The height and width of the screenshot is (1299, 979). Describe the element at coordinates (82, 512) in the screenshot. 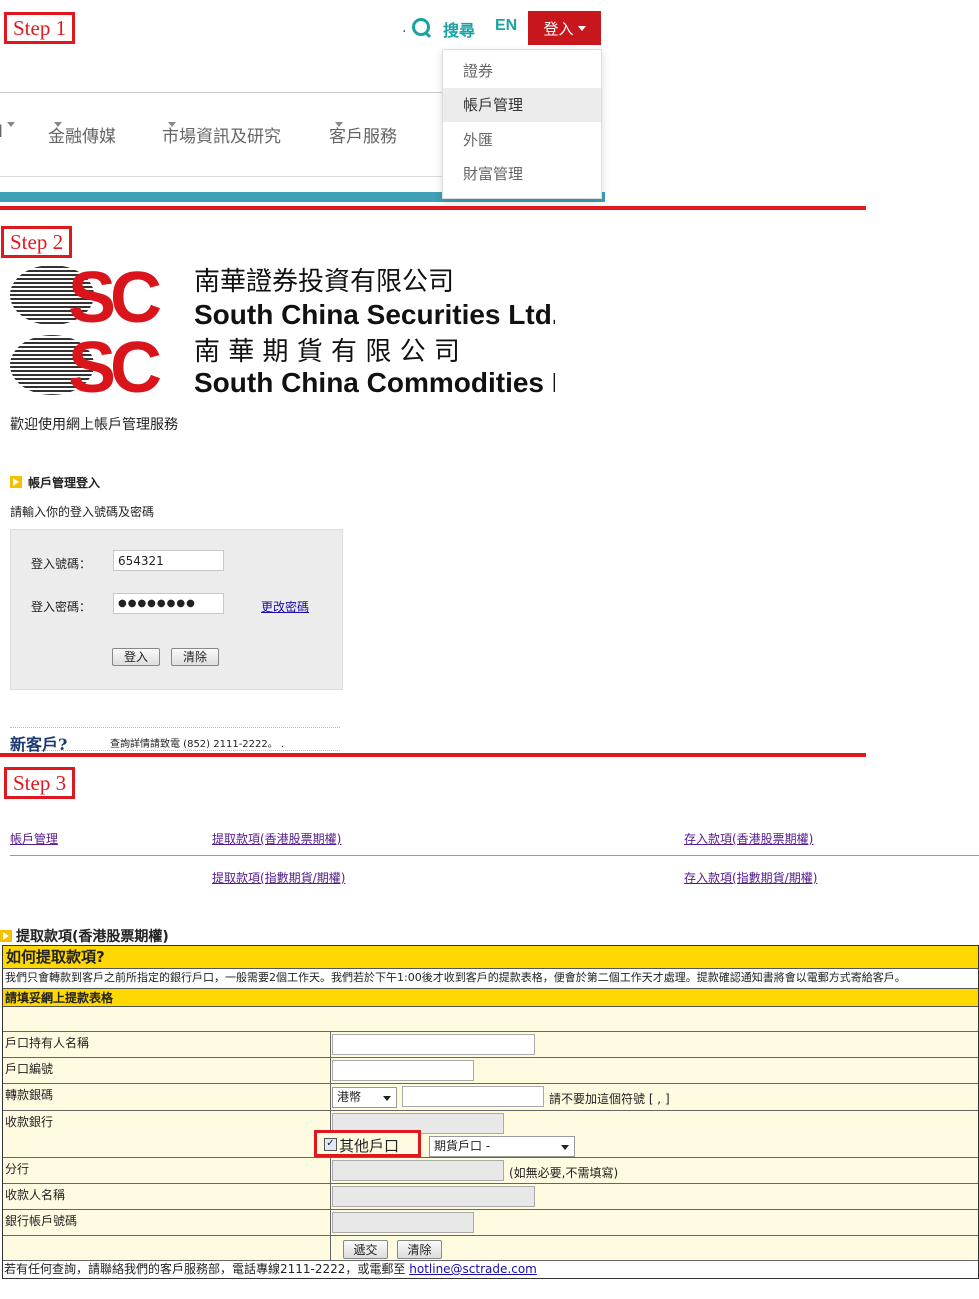

I see `login-instruction: 請輸入你的登入號碼及密碼` at that location.